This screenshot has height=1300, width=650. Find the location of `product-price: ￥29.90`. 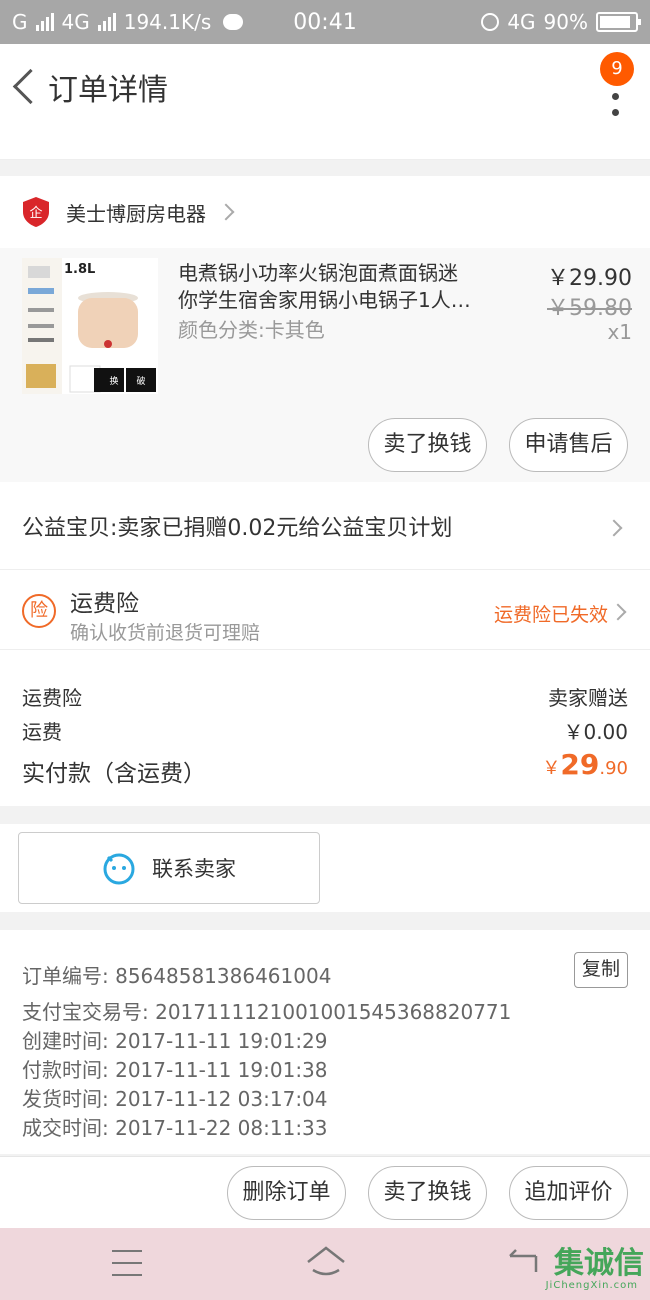

product-price: ￥29.90 is located at coordinates (589, 278).